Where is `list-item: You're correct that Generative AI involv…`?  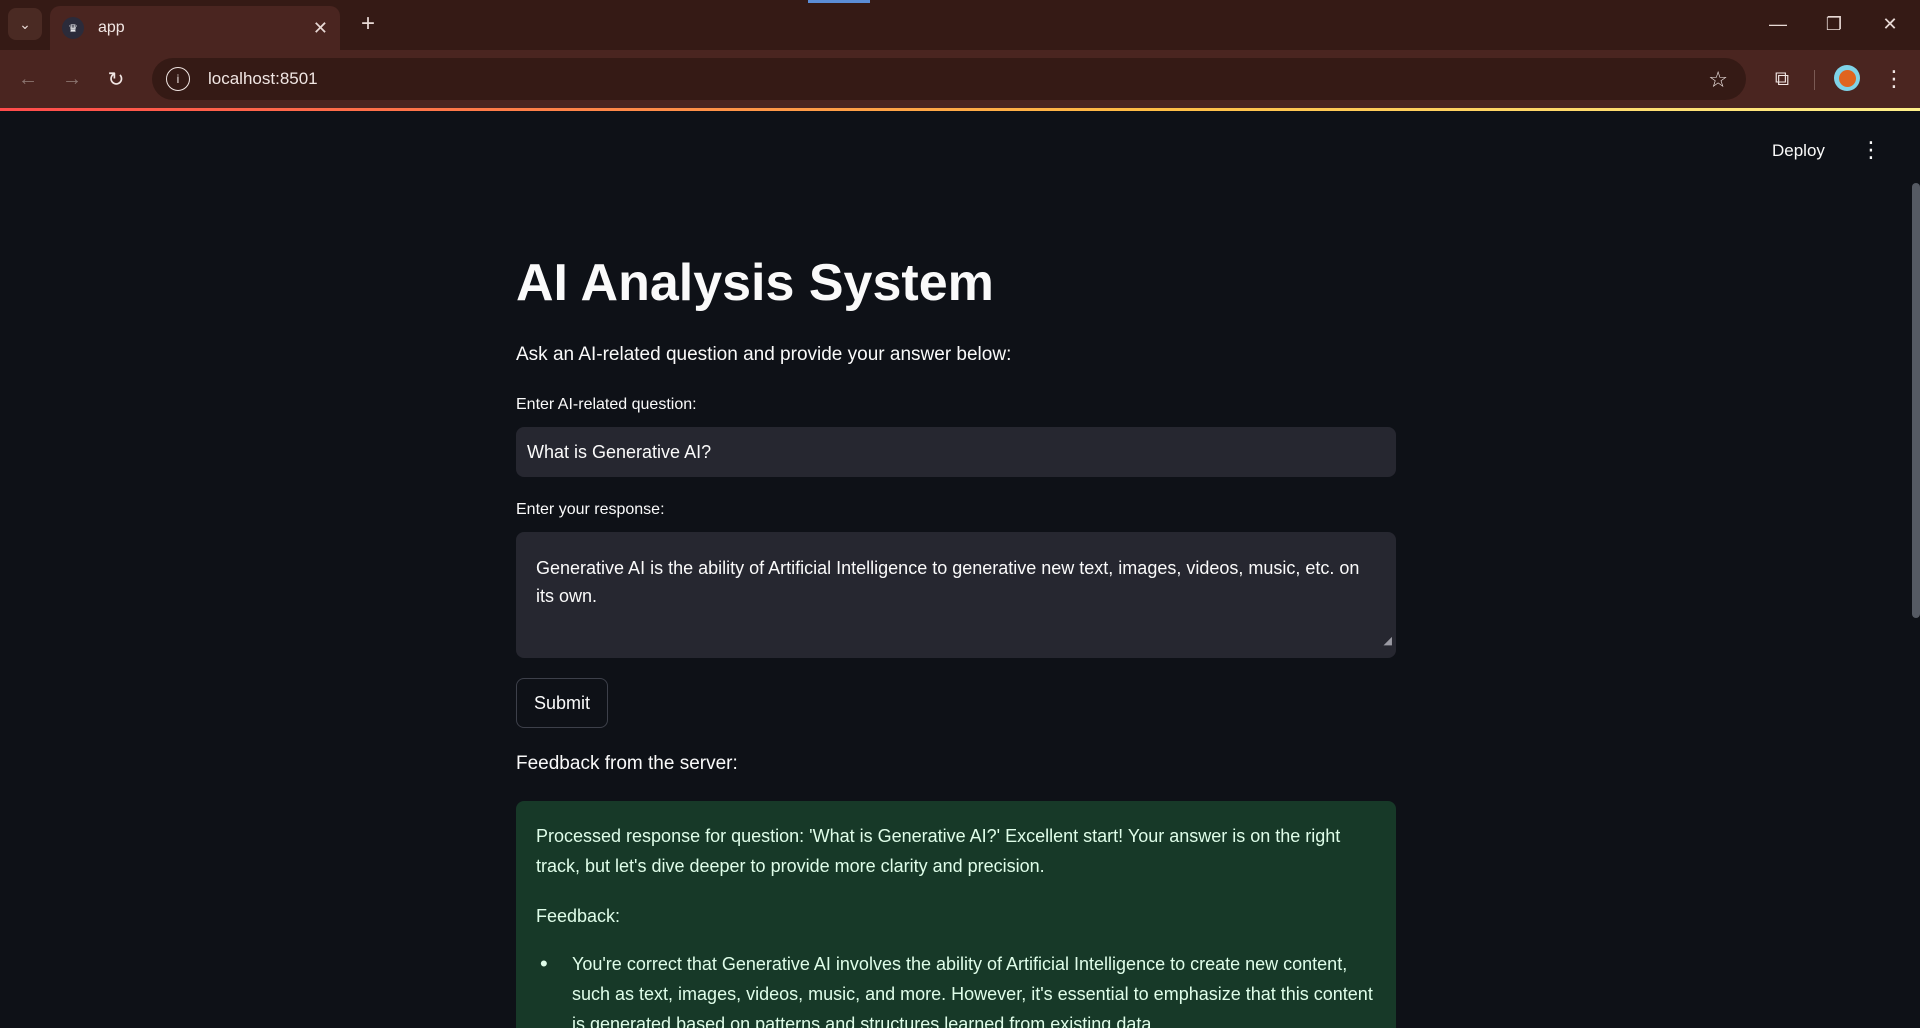 list-item: You're correct that Generative AI involv… is located at coordinates (956, 988).